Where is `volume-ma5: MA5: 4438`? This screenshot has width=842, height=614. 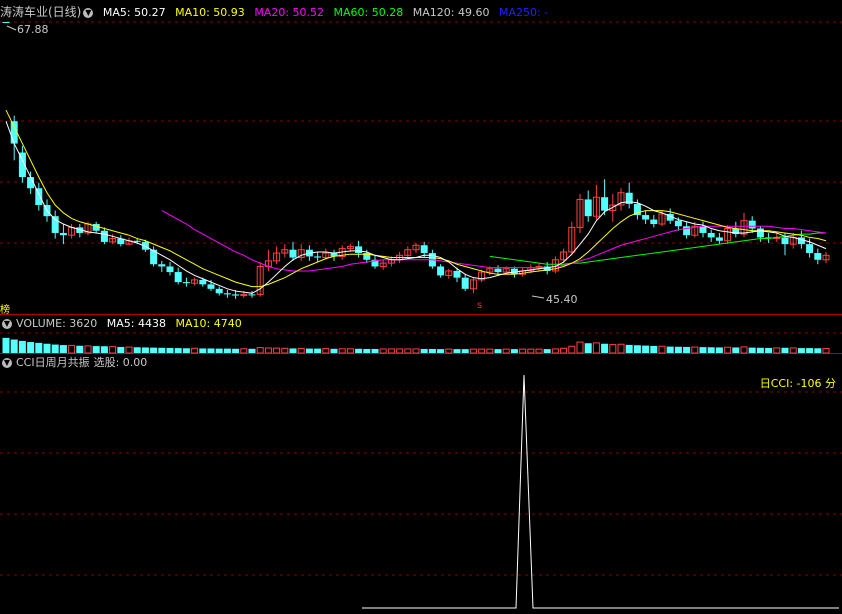
volume-ma5: MA5: 4438 is located at coordinates (136, 323).